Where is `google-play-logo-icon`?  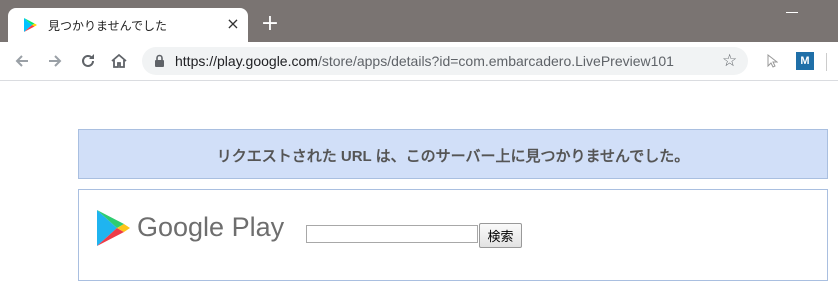 google-play-logo-icon is located at coordinates (113, 228).